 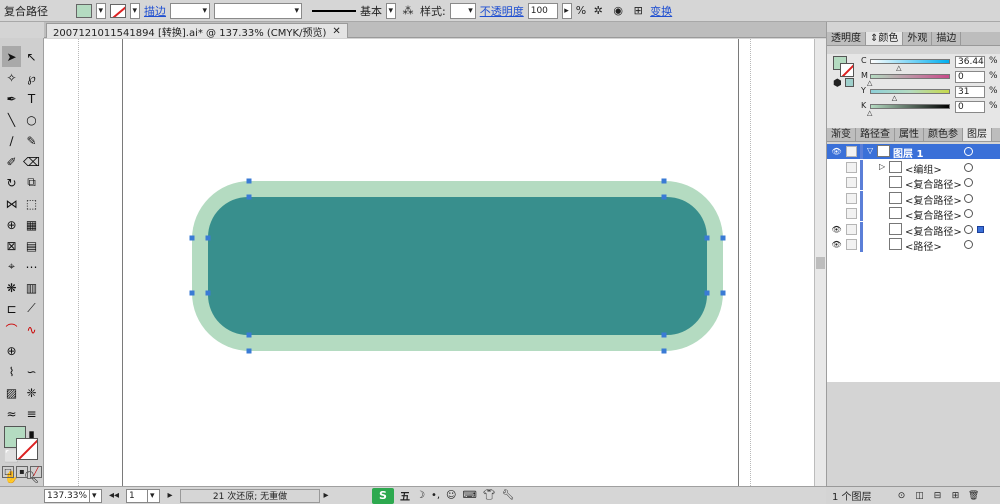 What do you see at coordinates (11, 77) in the screenshot?
I see `magic-wand-tool-icon: ✧` at bounding box center [11, 77].